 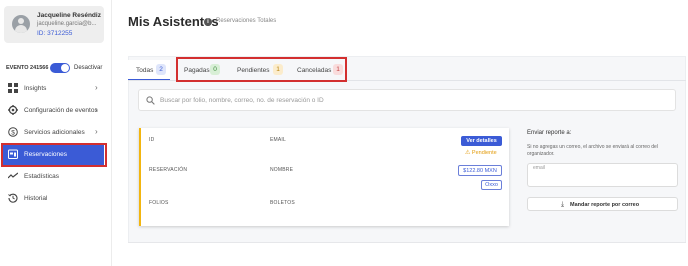 I want to click on sidebar-item-label: Configuración de eventos, so click(x=61, y=110).